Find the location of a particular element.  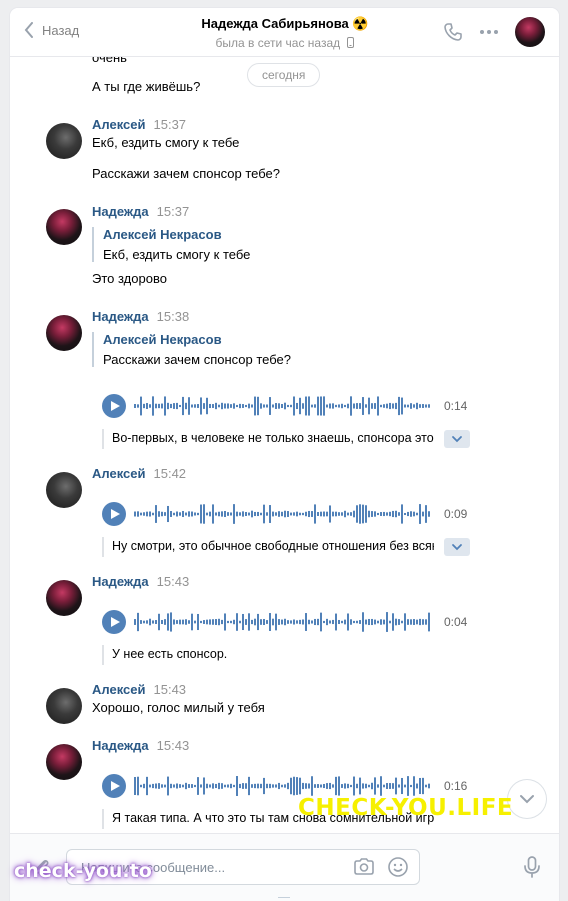

message-author: Надежда 15:38 is located at coordinates (140, 316).